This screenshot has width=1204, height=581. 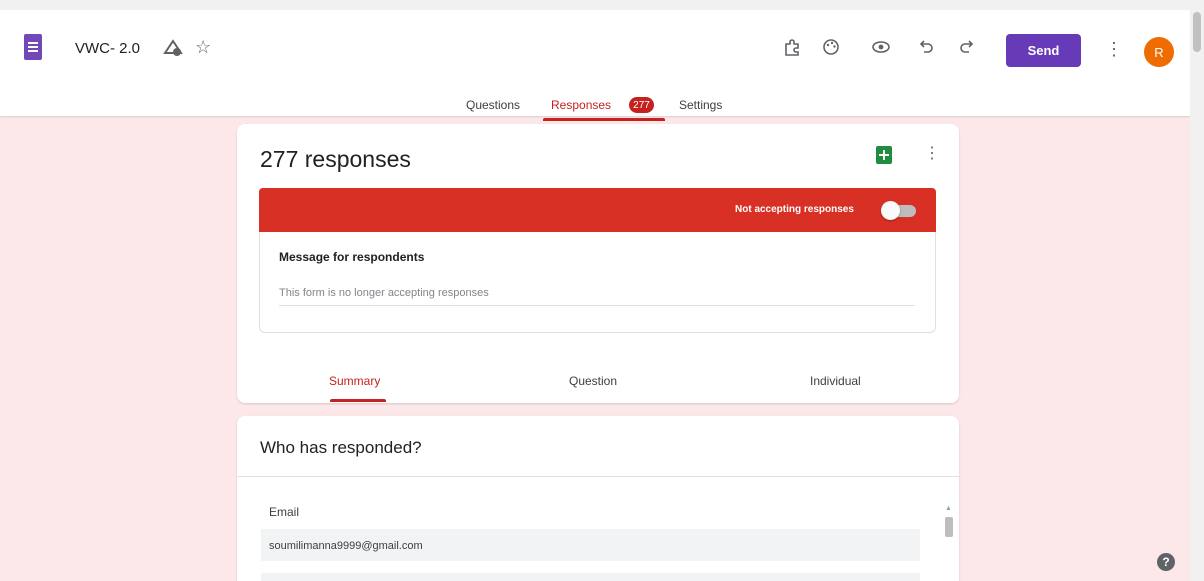 What do you see at coordinates (1159, 52) in the screenshot?
I see `account-avatar: R` at bounding box center [1159, 52].